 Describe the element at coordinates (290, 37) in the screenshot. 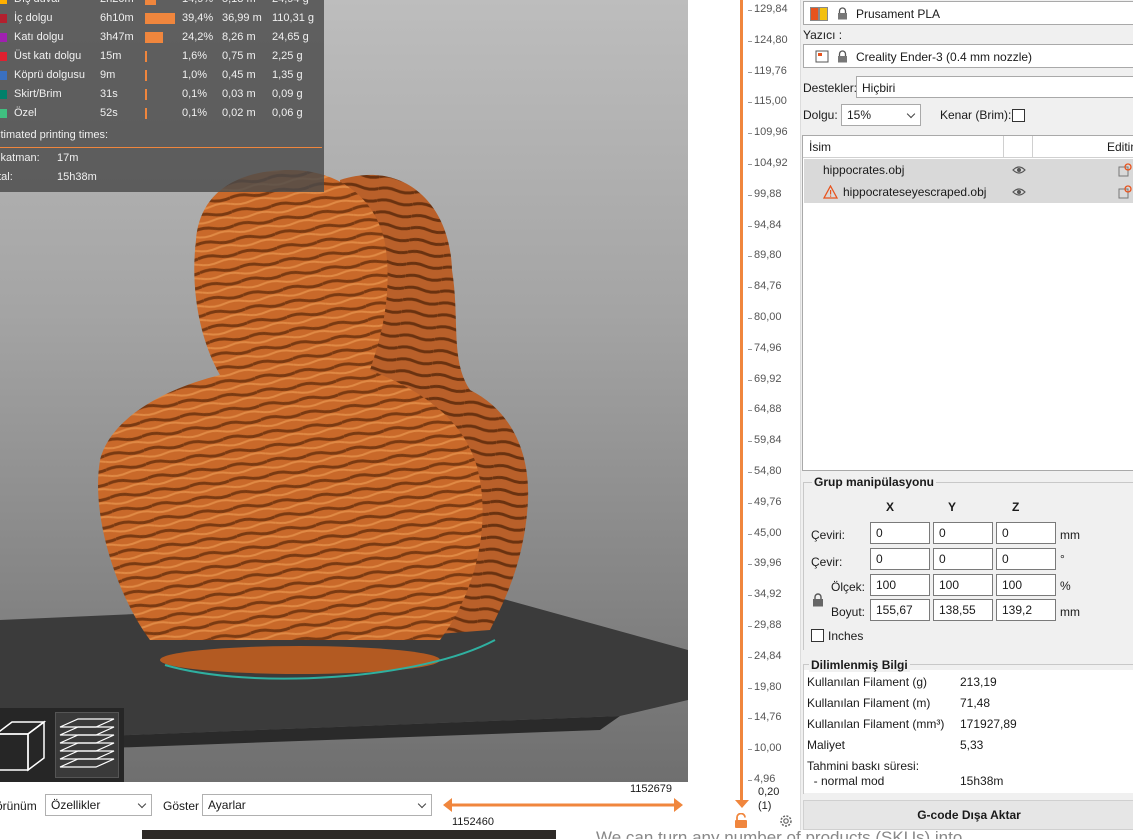

I see `feature-weight: 24,65 g` at that location.